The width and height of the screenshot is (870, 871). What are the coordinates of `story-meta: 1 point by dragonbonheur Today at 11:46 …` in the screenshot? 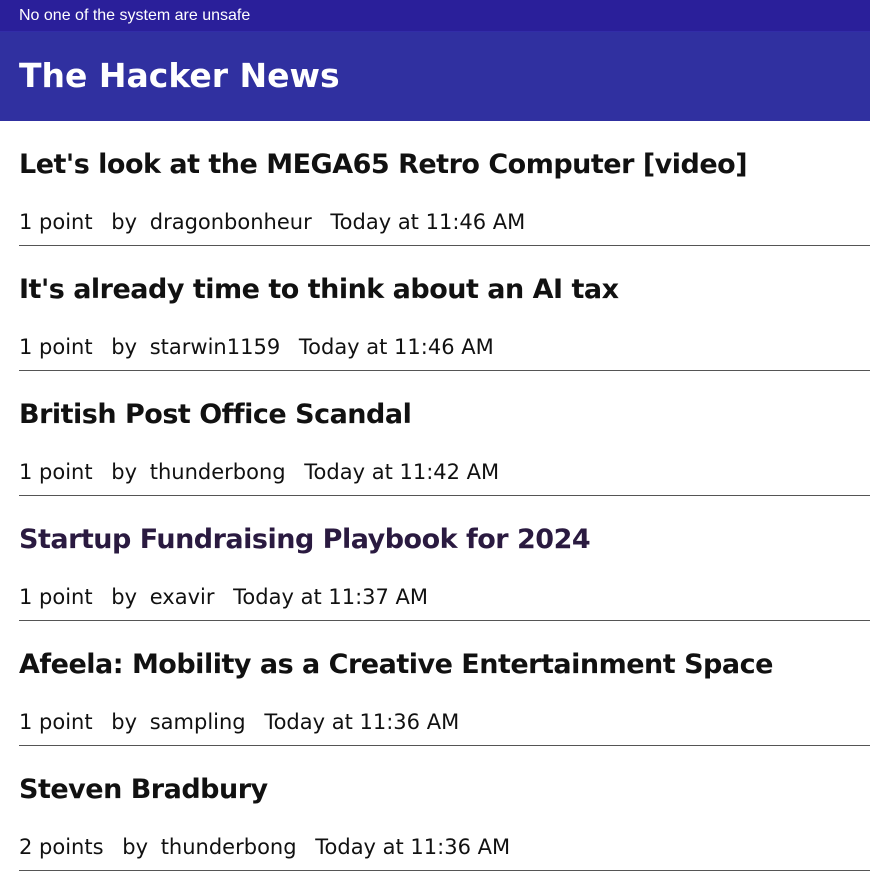 It's located at (278, 222).